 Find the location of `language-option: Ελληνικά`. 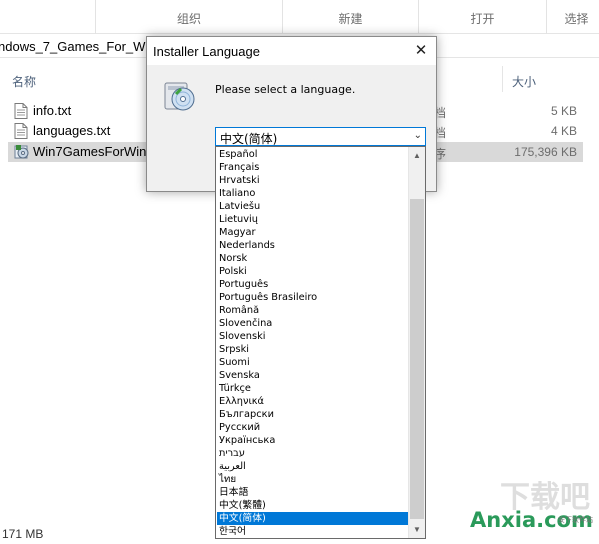

language-option: Ελληνικά is located at coordinates (313, 401).